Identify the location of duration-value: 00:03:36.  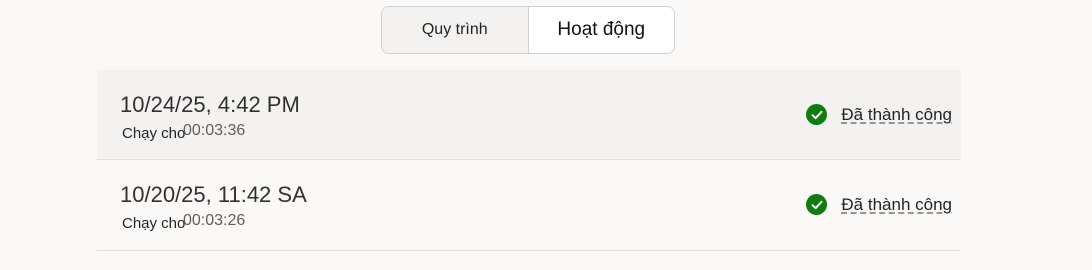
(214, 130).